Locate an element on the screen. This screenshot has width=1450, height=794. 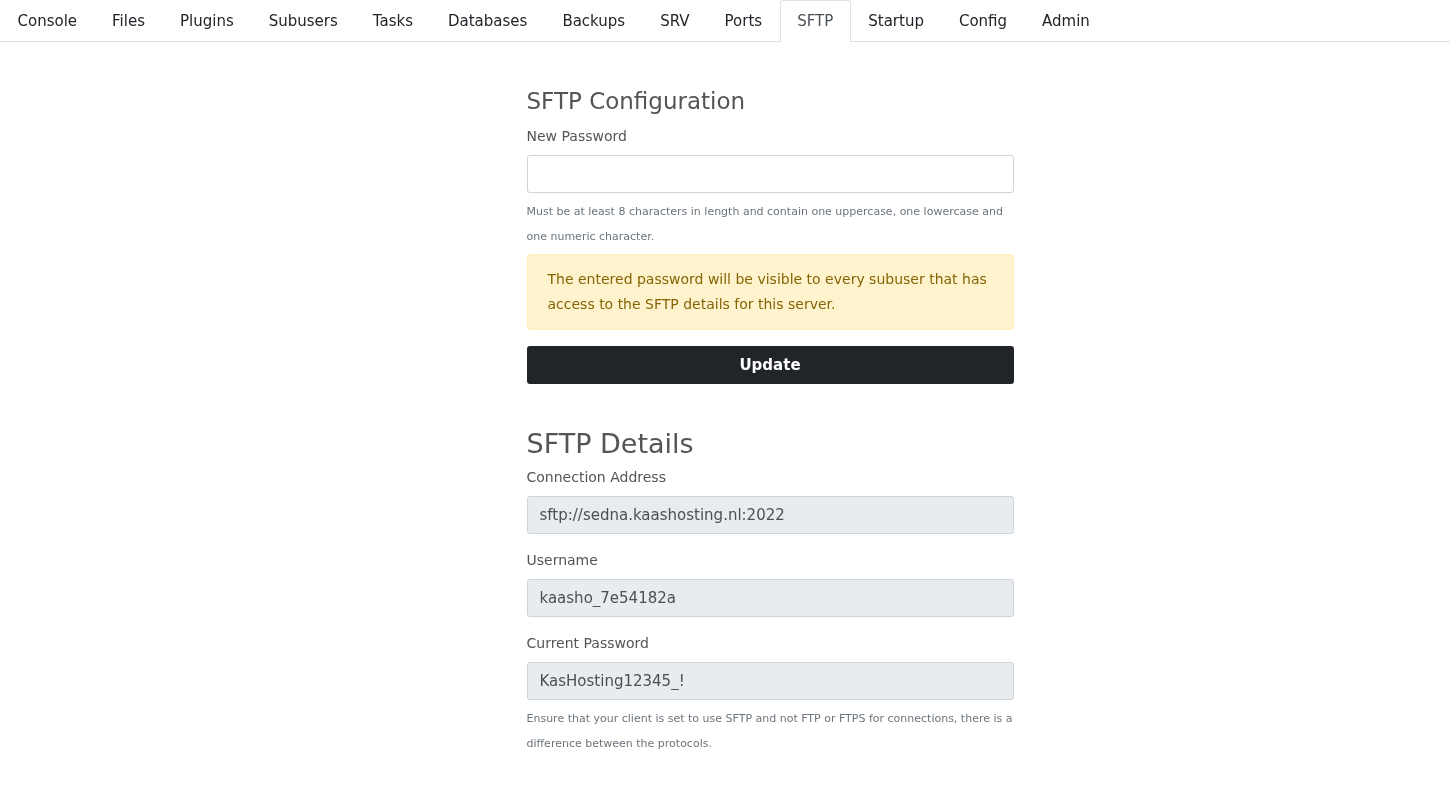
nav-tab: Plugins is located at coordinates (207, 21).